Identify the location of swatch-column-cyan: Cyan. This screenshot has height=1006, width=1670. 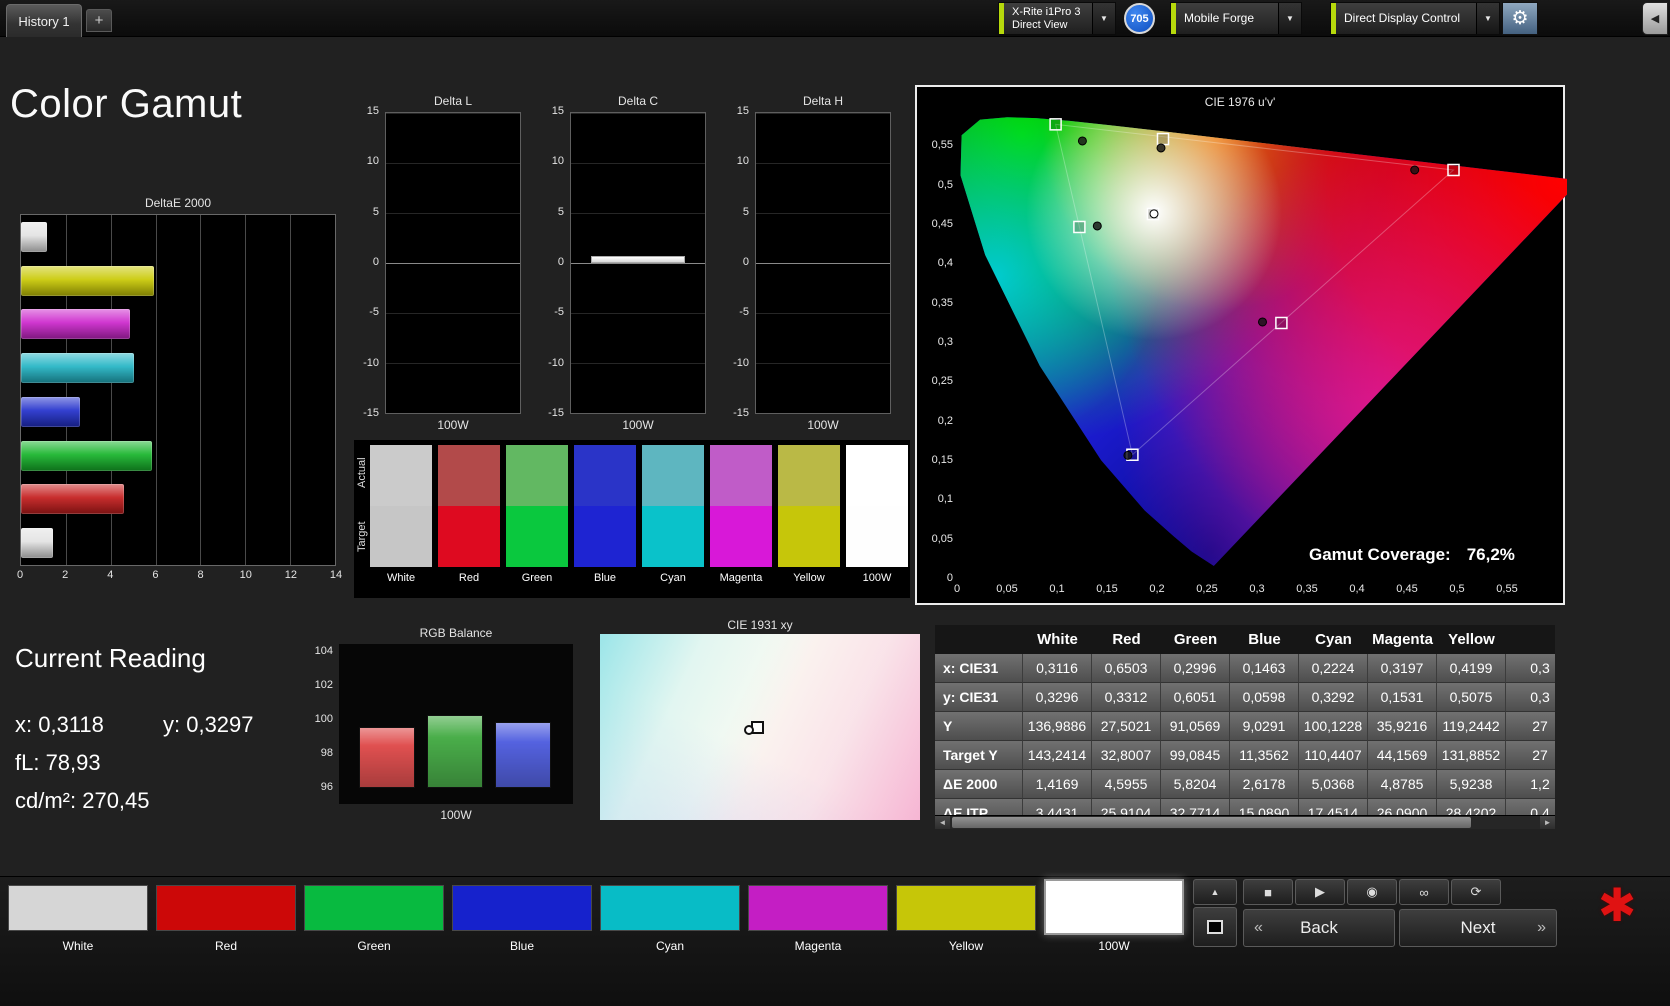
(673, 517).